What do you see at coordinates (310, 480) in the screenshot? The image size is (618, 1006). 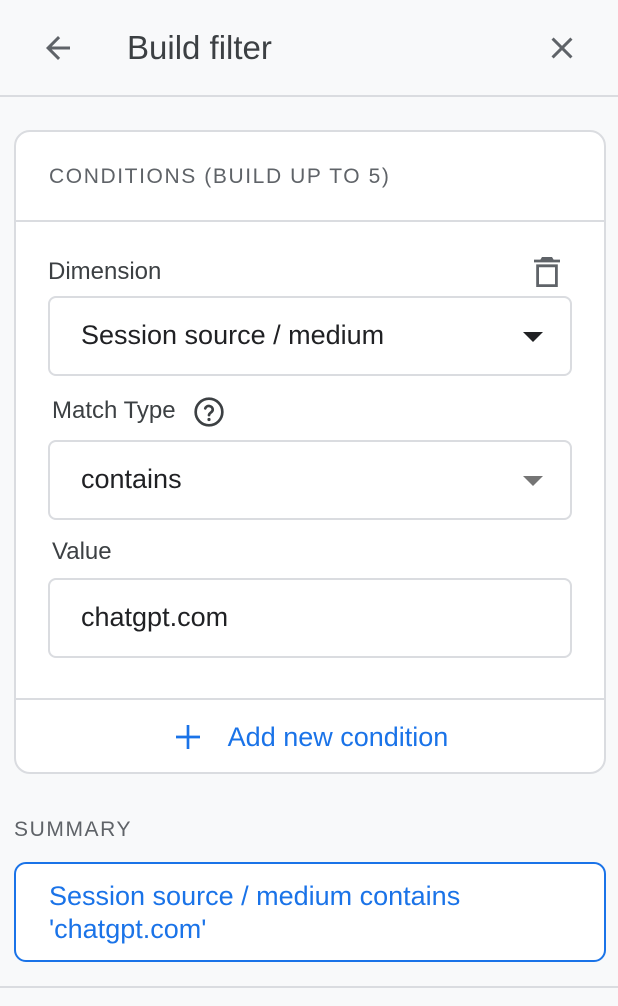 I see `match-type-select: contains` at bounding box center [310, 480].